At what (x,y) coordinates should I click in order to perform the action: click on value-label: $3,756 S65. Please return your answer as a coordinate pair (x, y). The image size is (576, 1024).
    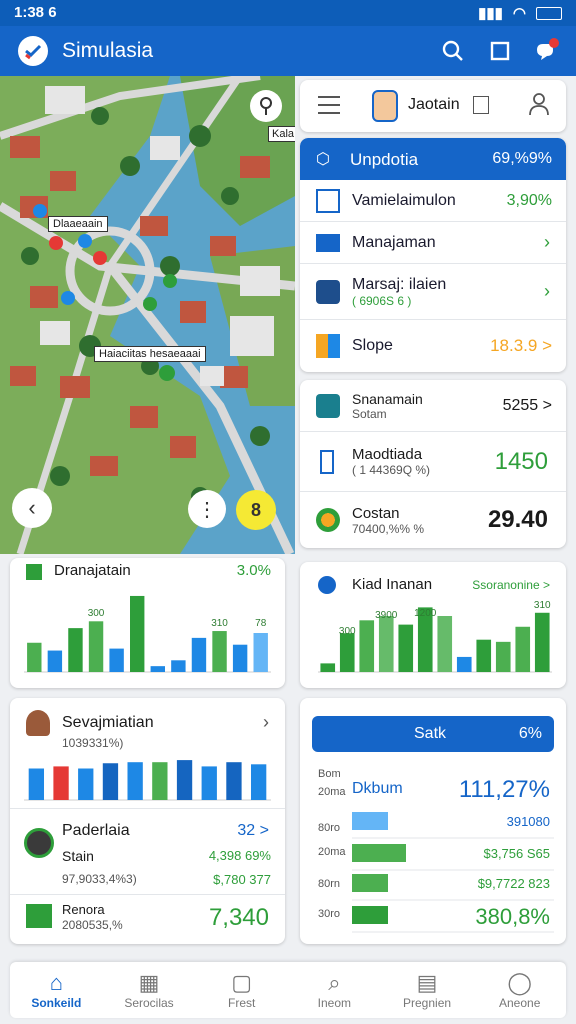
    Looking at the image, I should click on (516, 853).